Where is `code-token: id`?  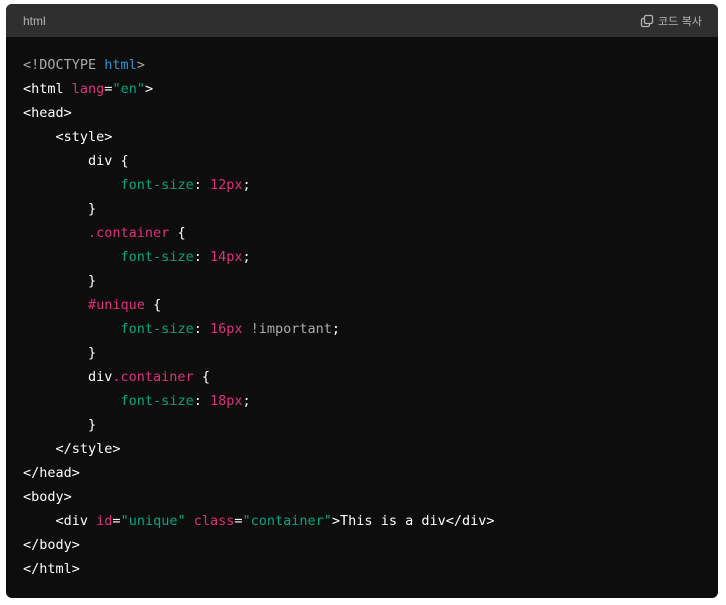
code-token: id is located at coordinates (104, 521).